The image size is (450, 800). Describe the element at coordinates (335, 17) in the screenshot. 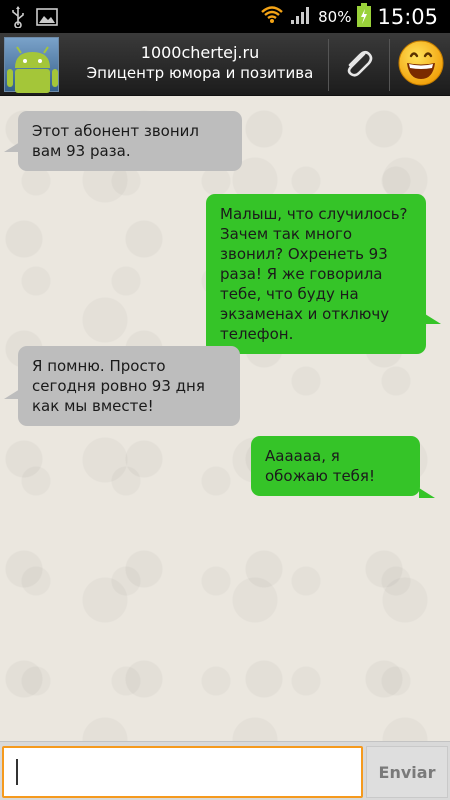

I see `battery-percent: 80%` at that location.